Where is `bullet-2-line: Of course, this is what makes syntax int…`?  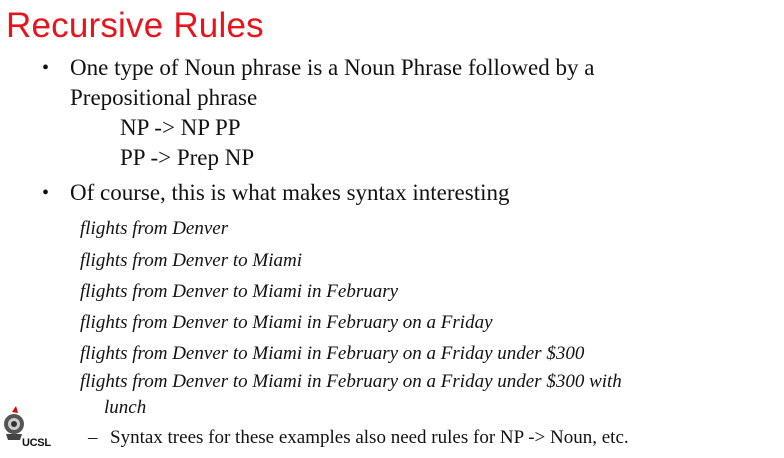 bullet-2-line: Of course, this is what makes syntax int… is located at coordinates (290, 192).